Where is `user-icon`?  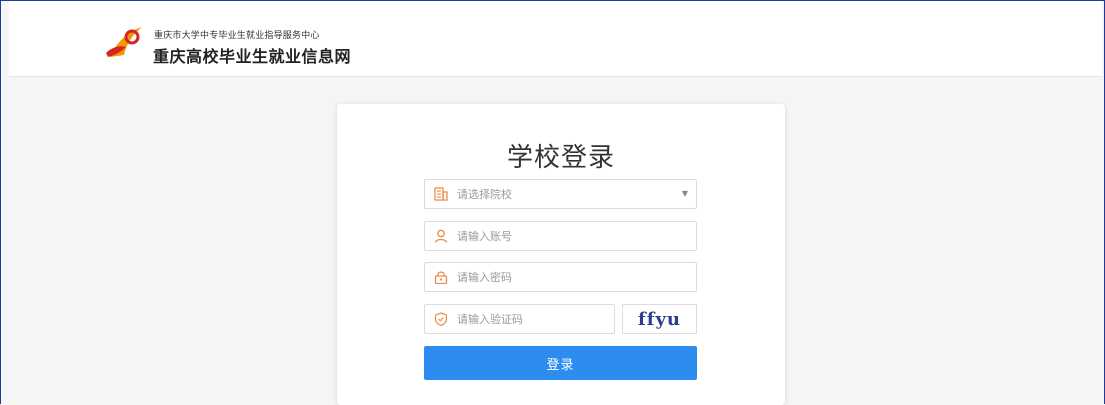 user-icon is located at coordinates (441, 236).